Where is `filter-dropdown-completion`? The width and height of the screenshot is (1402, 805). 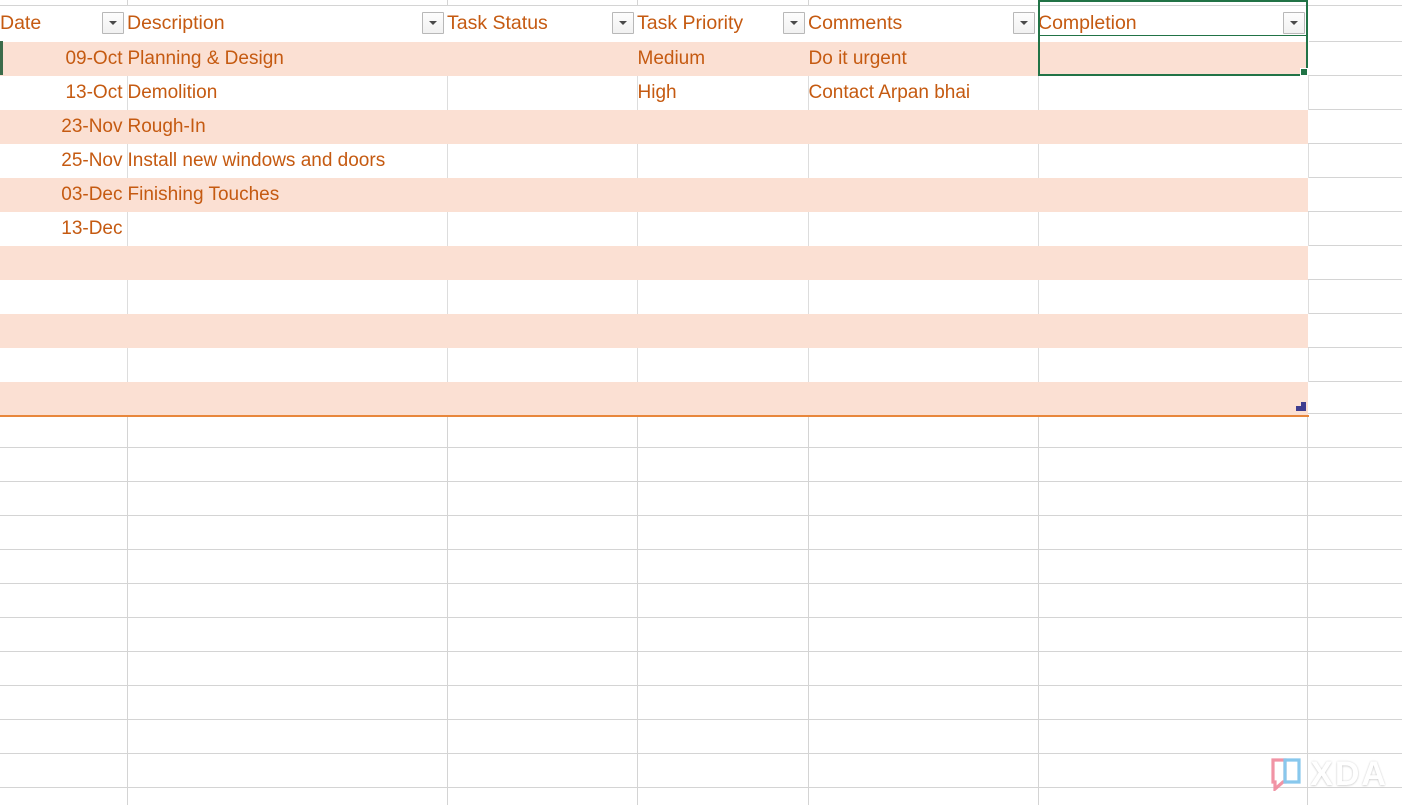
filter-dropdown-completion is located at coordinates (1294, 23).